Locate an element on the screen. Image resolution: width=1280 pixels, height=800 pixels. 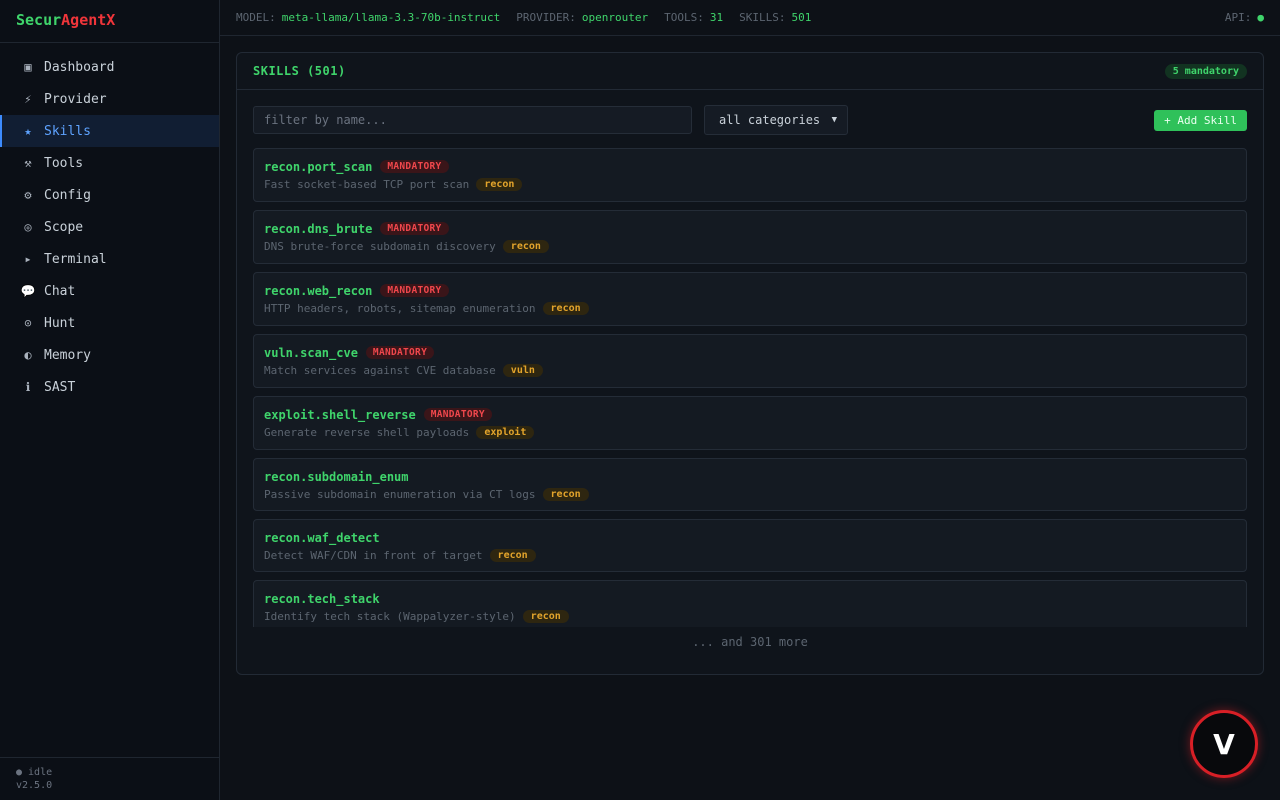
logo-part-agentx: AgentX is located at coordinates (88, 20).